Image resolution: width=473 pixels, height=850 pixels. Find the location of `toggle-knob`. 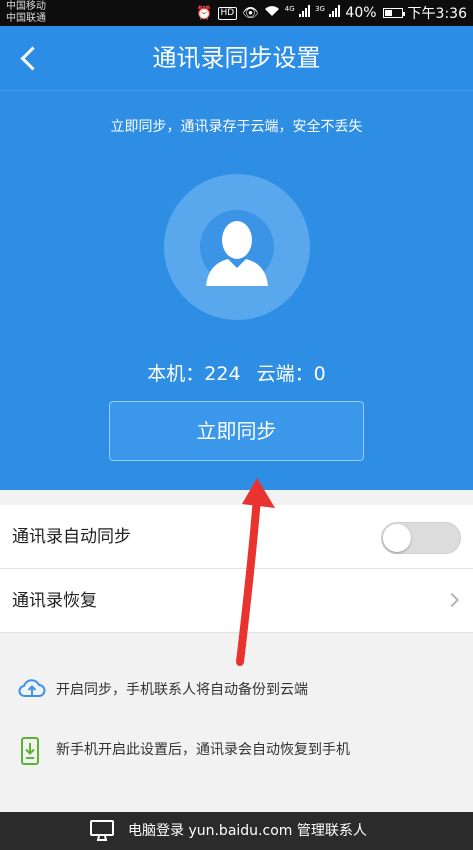

toggle-knob is located at coordinates (397, 538).